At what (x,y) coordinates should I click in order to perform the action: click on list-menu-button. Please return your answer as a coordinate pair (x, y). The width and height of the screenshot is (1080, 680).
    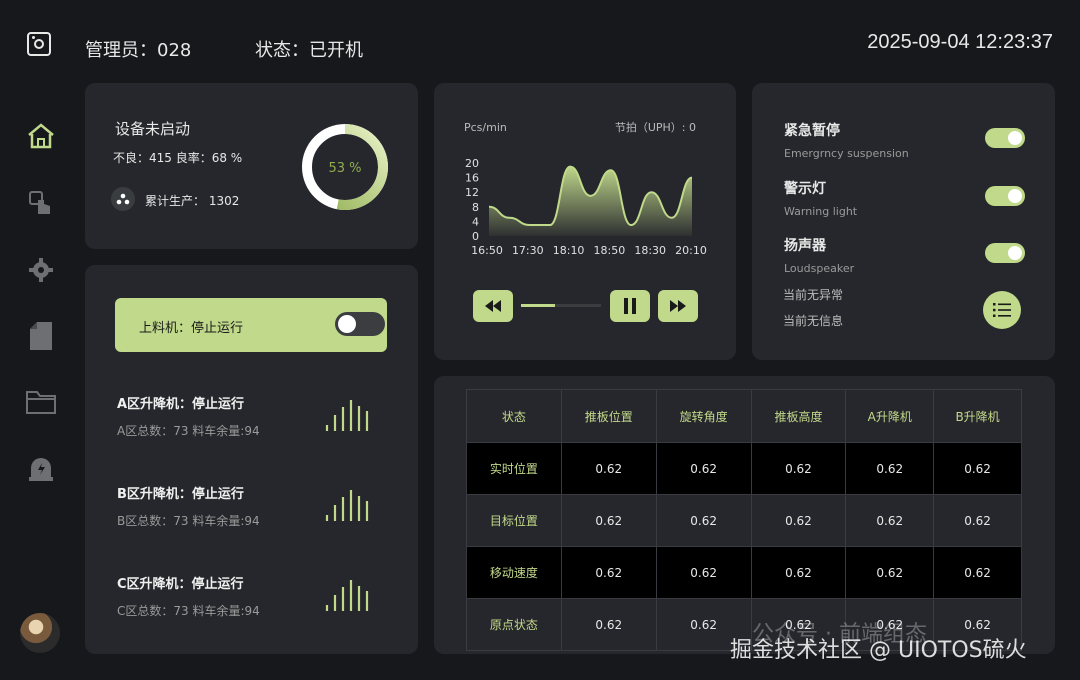
    Looking at the image, I should click on (1002, 310).